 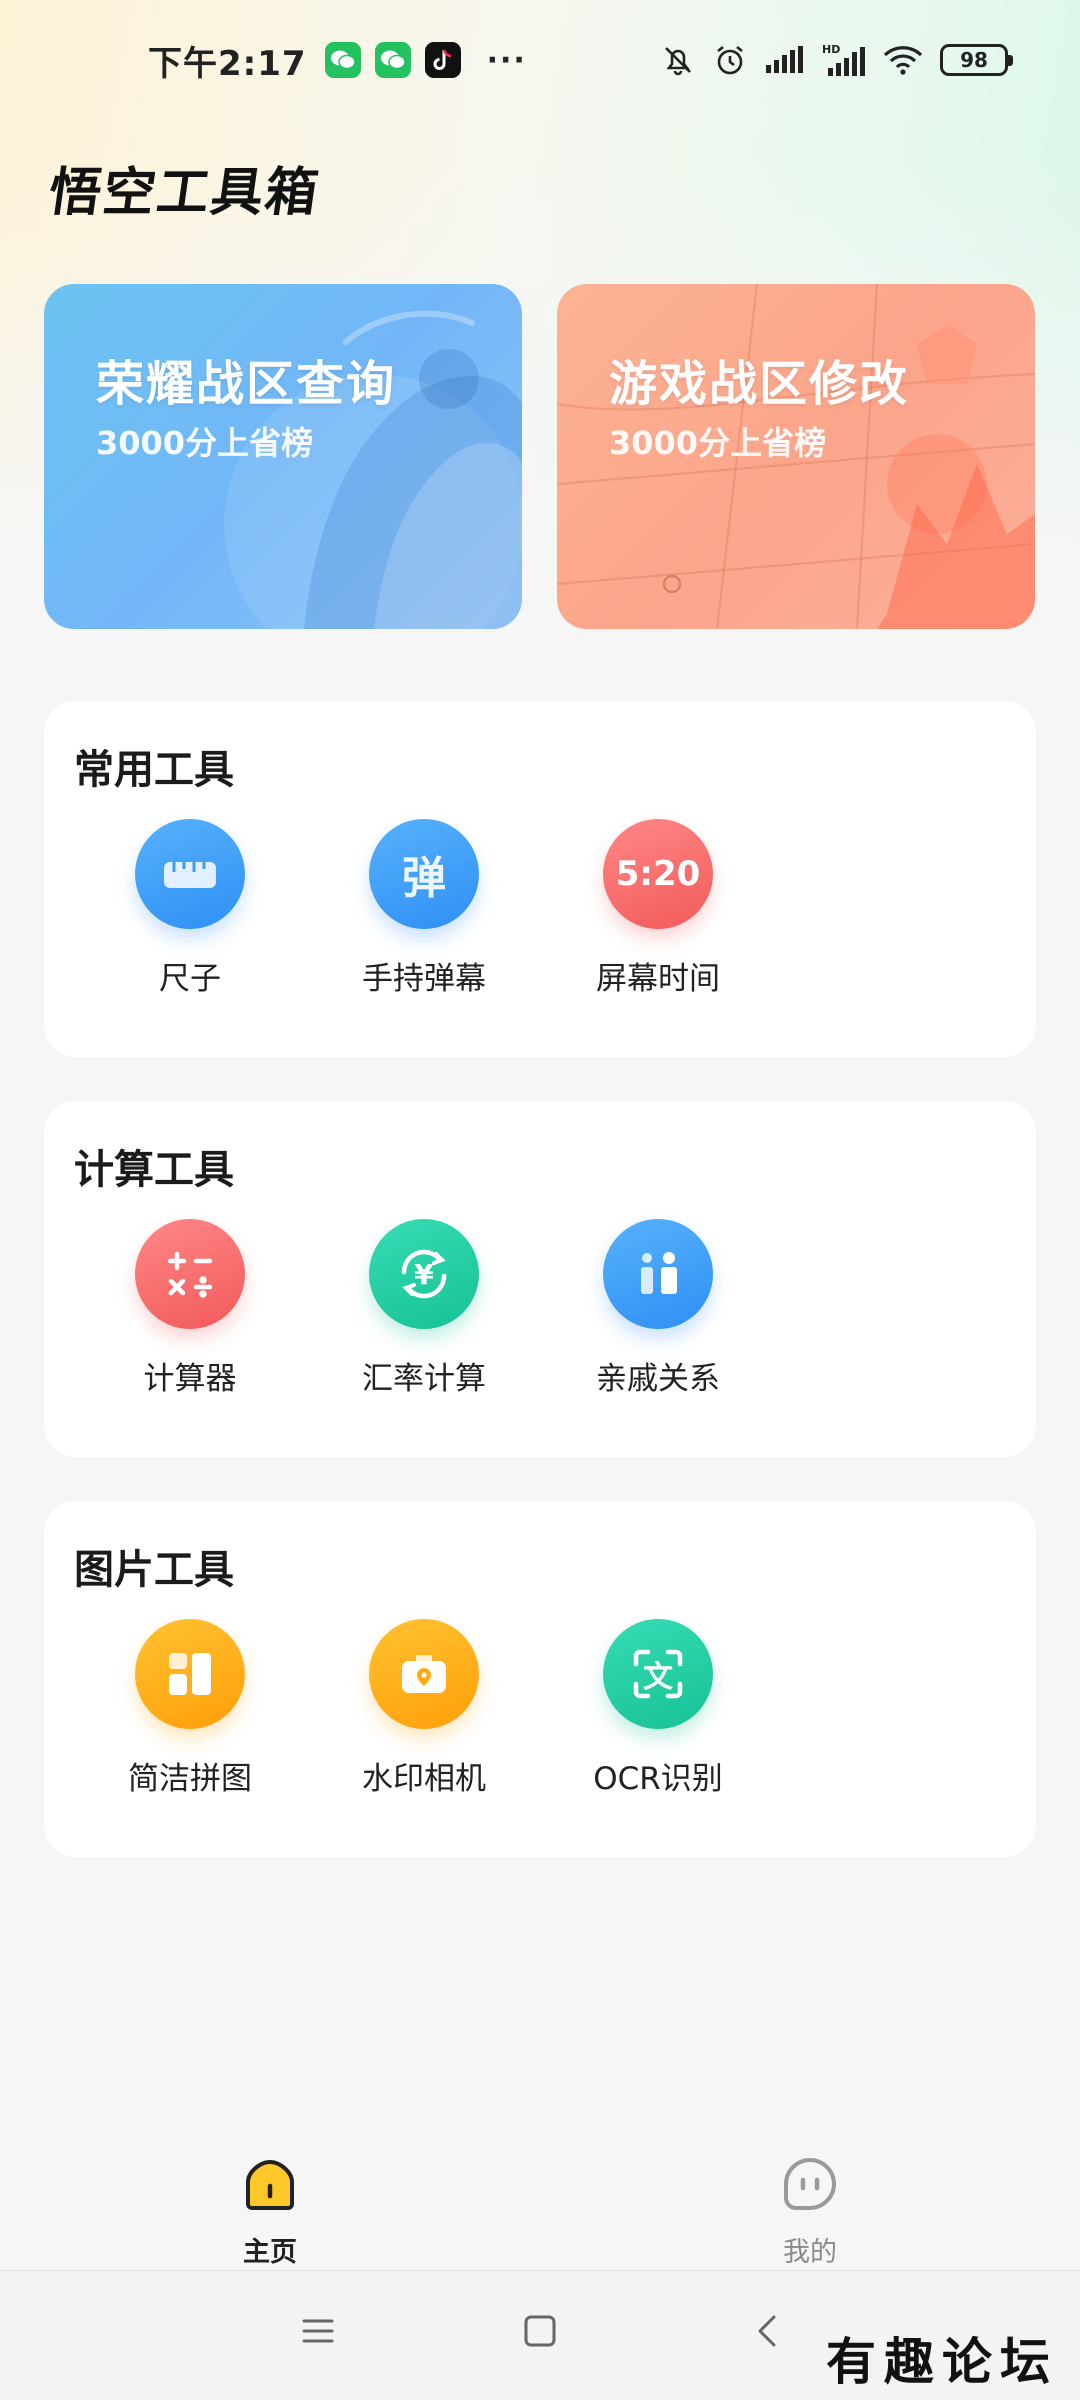 I want to click on image-tools-card: 图片工具 简洁拼图 水印相机 文 OCR识别, so click(x=540, y=1679).